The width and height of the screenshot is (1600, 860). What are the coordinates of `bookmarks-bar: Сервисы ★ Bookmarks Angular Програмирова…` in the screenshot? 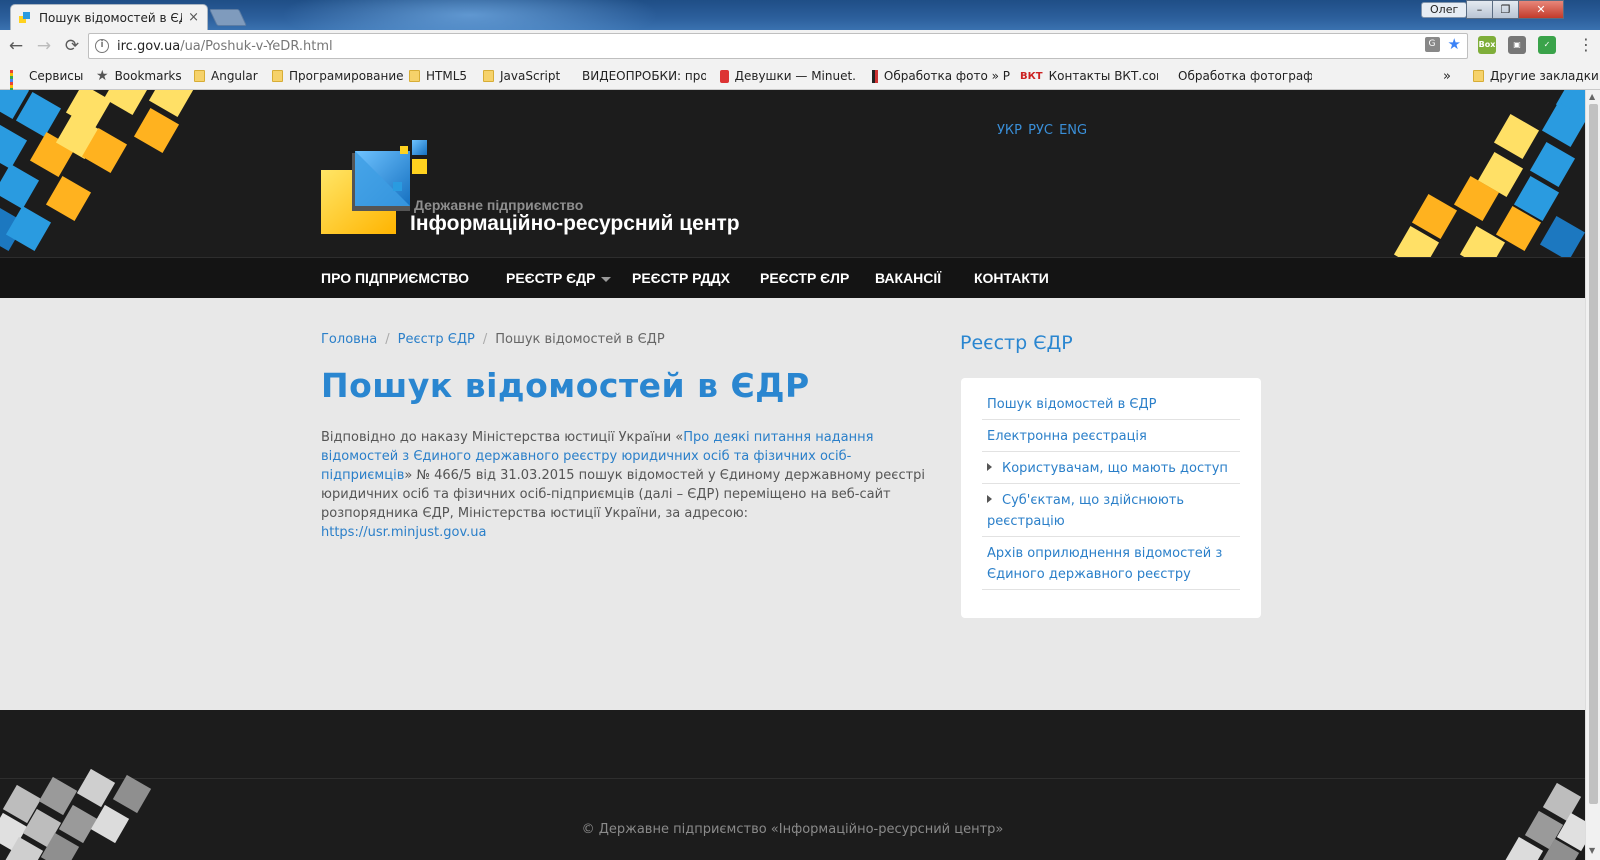 It's located at (800, 79).